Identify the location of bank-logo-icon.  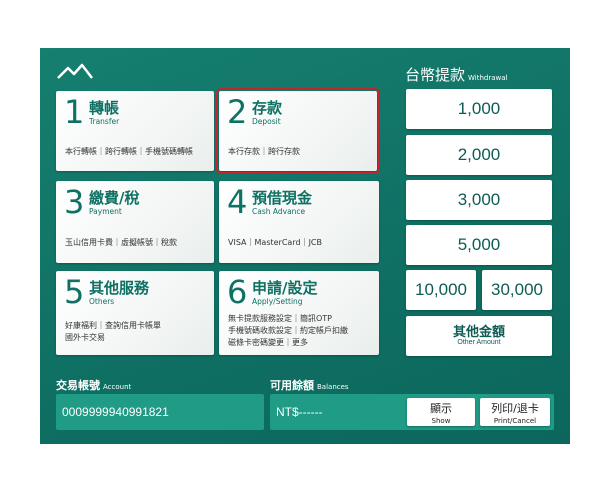
(75, 71).